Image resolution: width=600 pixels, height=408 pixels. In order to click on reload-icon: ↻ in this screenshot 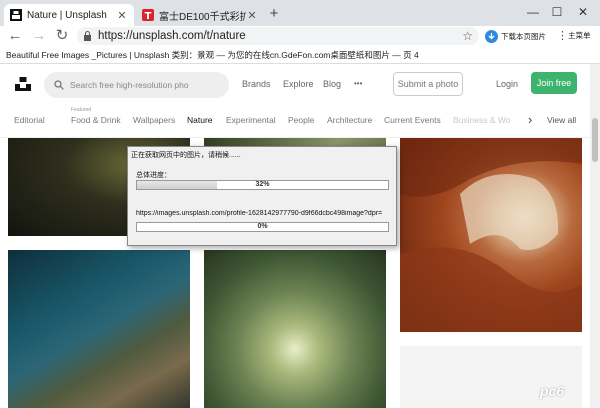, I will do `click(62, 36)`.